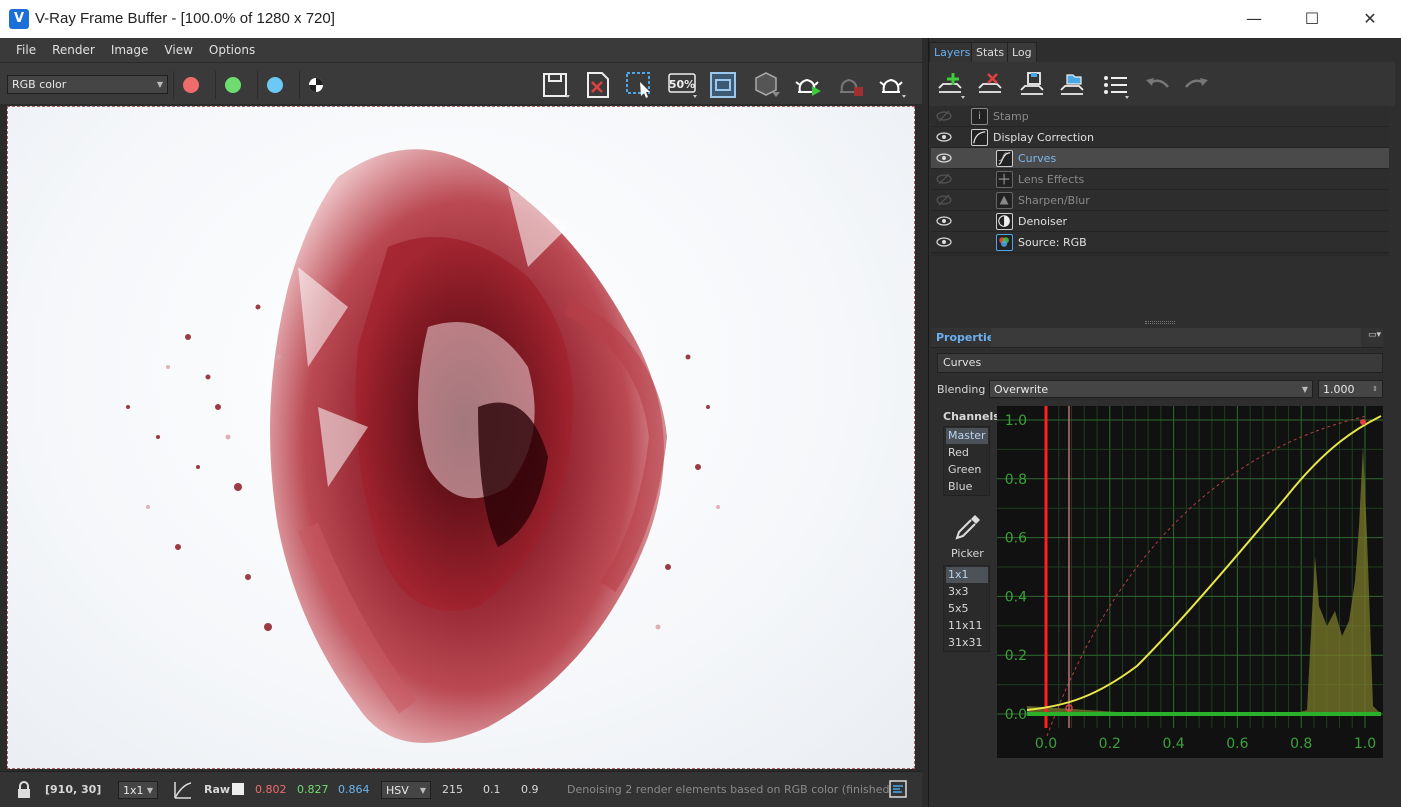 The width and height of the screenshot is (1401, 807). I want to click on red-value: 0.802, so click(271, 789).